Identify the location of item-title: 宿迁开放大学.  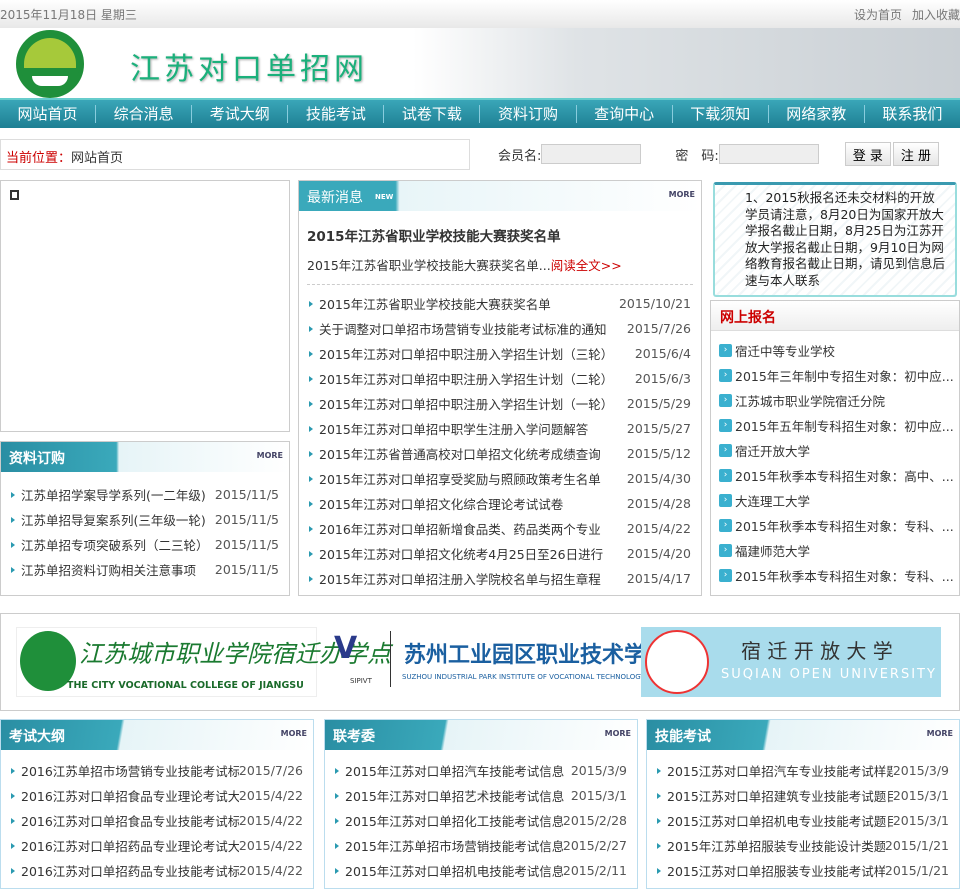
(772, 450).